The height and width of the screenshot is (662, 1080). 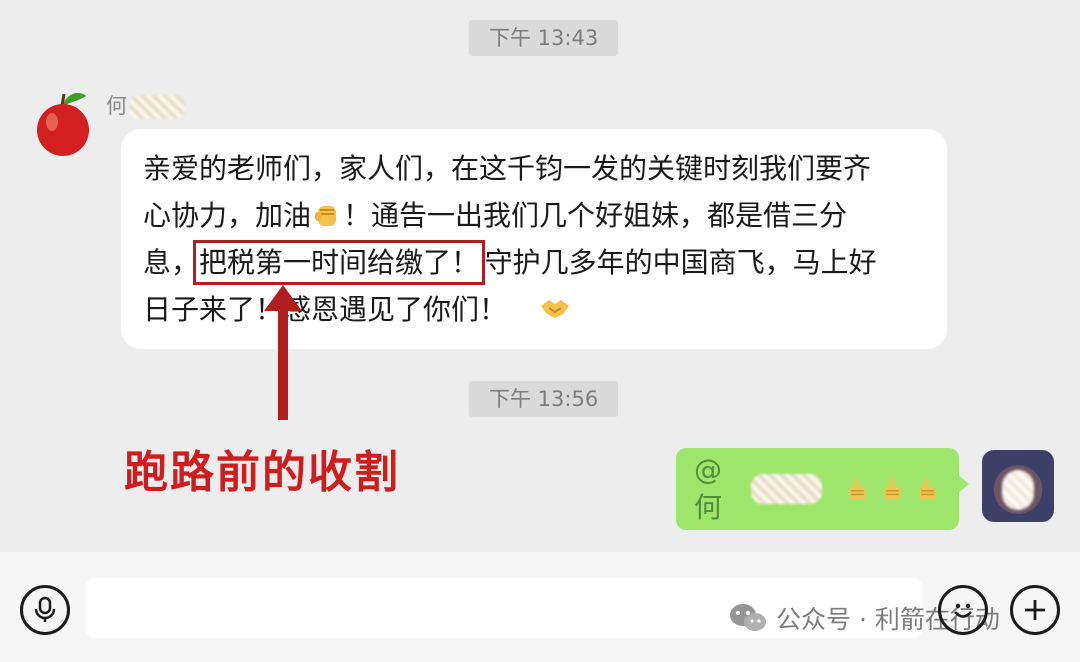 I want to click on plus-button, so click(x=1035, y=610).